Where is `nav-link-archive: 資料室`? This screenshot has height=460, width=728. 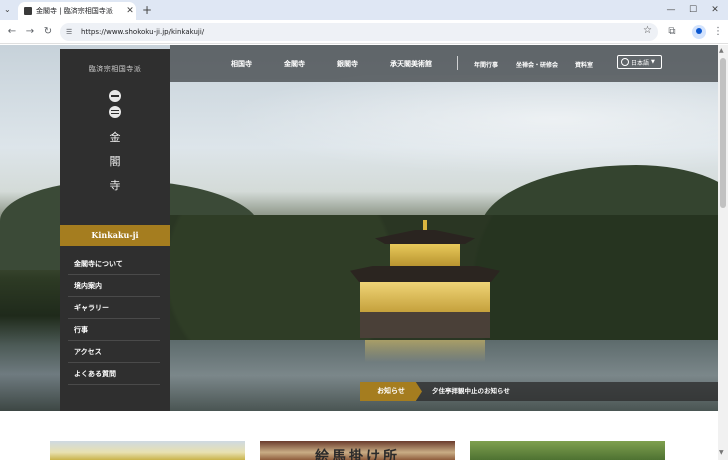
nav-link-archive: 資料室 is located at coordinates (584, 64).